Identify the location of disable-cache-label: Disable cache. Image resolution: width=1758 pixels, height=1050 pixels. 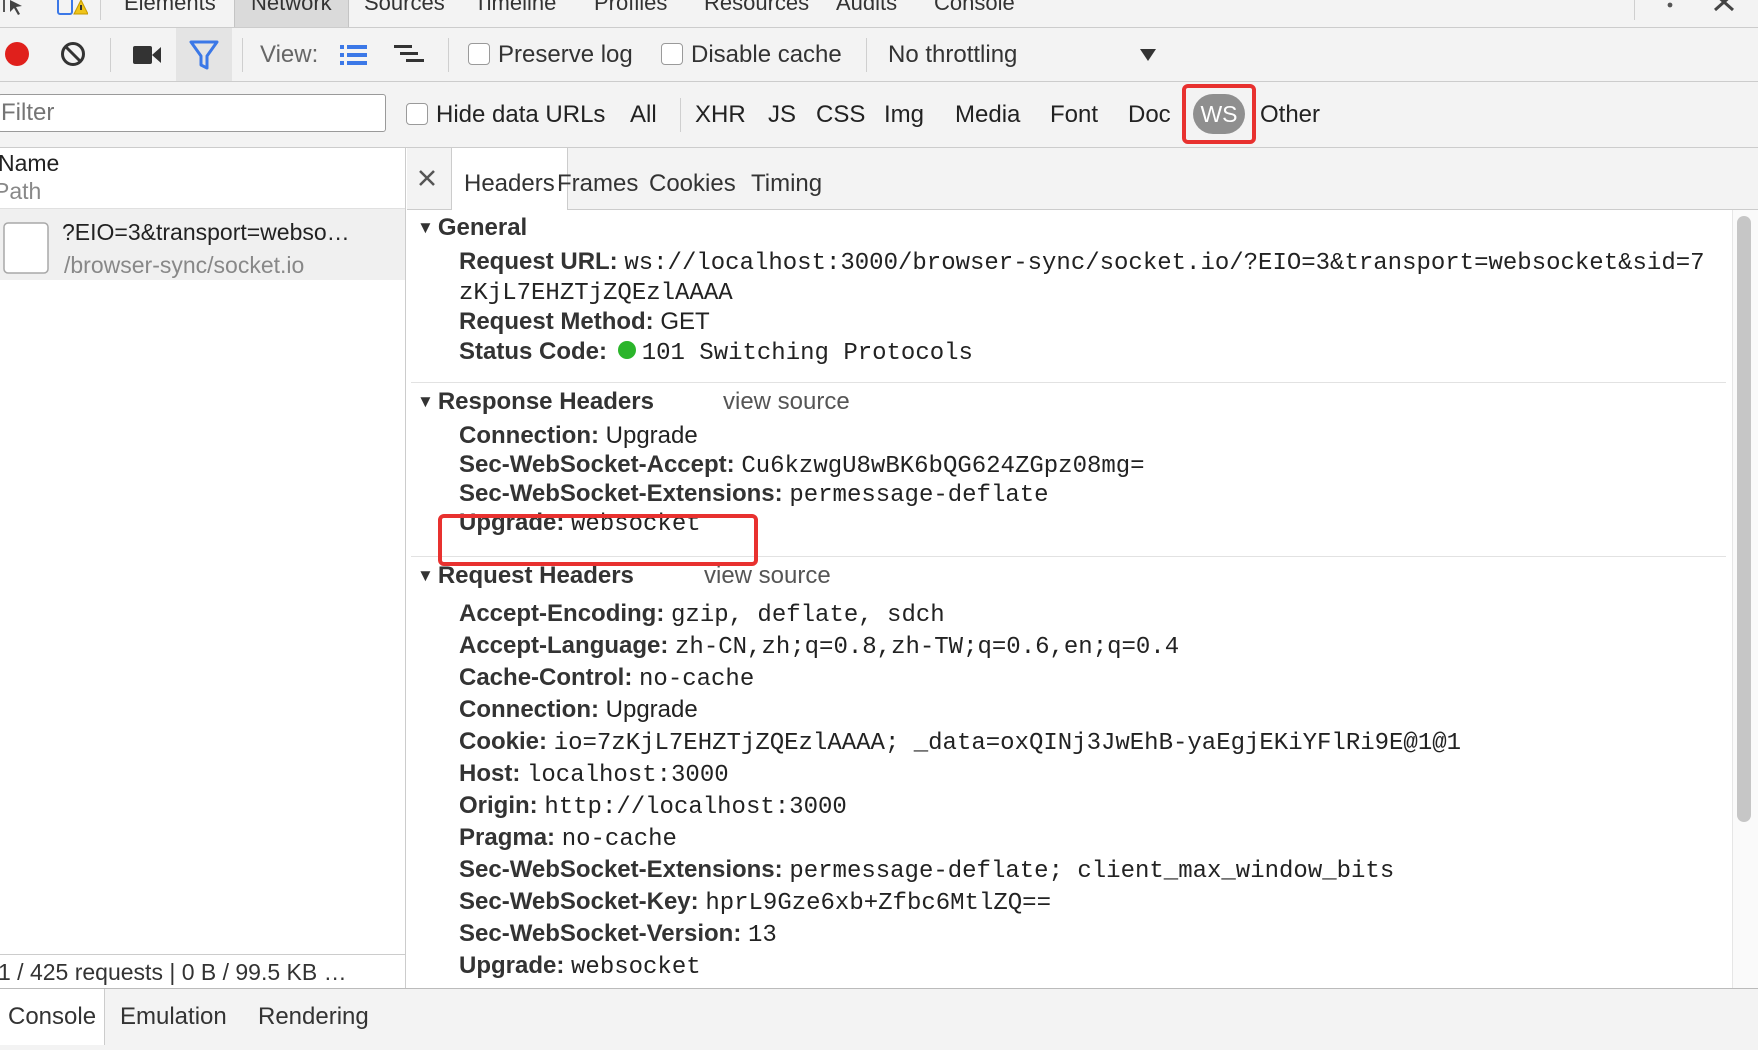
(766, 55).